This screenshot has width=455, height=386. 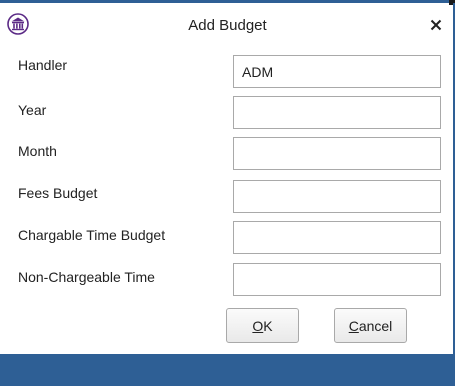 I want to click on cancel-button: Cancel, so click(x=370, y=325).